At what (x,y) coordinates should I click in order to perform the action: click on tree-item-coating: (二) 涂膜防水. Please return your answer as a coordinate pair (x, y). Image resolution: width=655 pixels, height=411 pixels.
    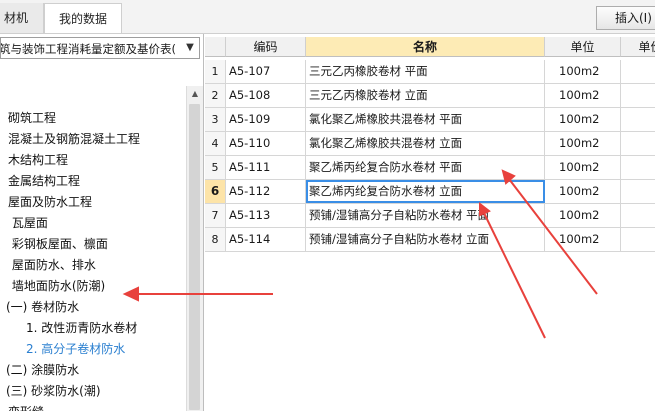
    Looking at the image, I should click on (42, 370).